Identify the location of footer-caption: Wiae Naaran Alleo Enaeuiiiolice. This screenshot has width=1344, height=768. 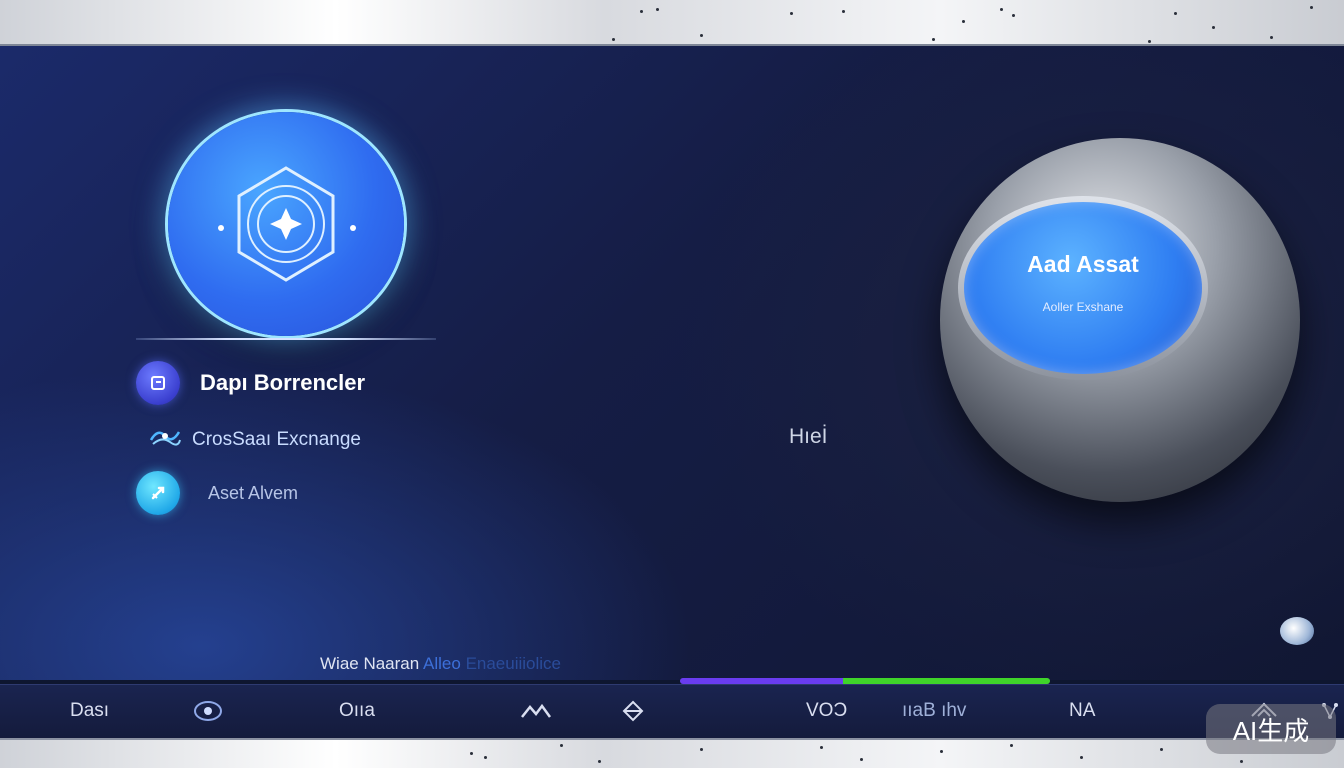
(440, 664).